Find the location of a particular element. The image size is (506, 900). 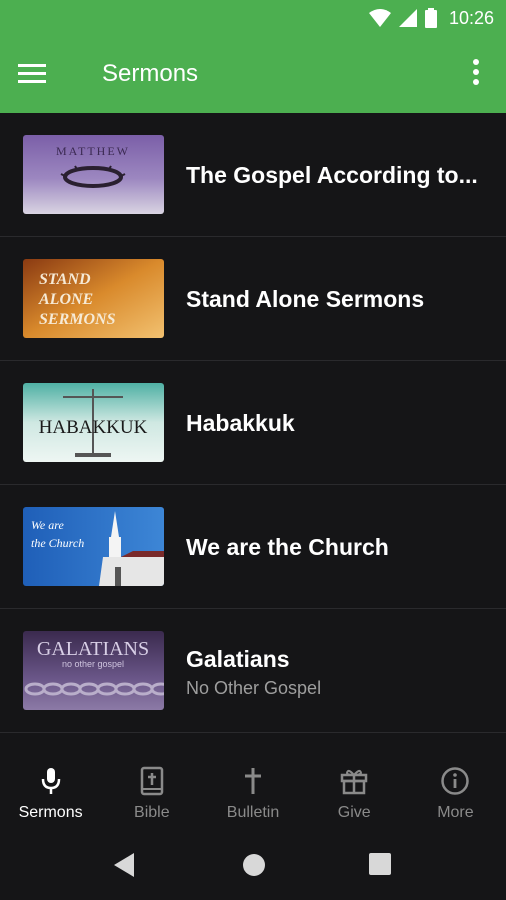

info-icon is located at coordinates (455, 781).